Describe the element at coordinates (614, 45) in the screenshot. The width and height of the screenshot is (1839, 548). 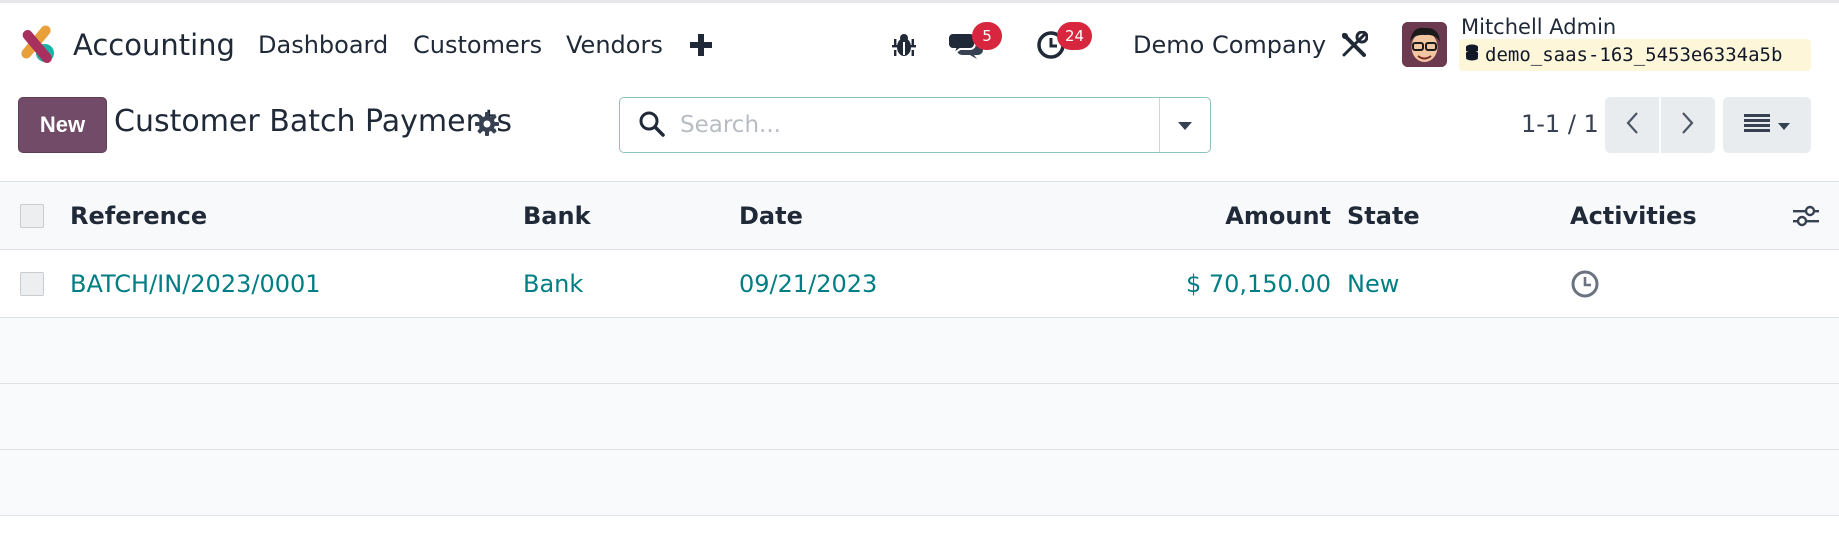
I see `menu-vendors: Vendors` at that location.